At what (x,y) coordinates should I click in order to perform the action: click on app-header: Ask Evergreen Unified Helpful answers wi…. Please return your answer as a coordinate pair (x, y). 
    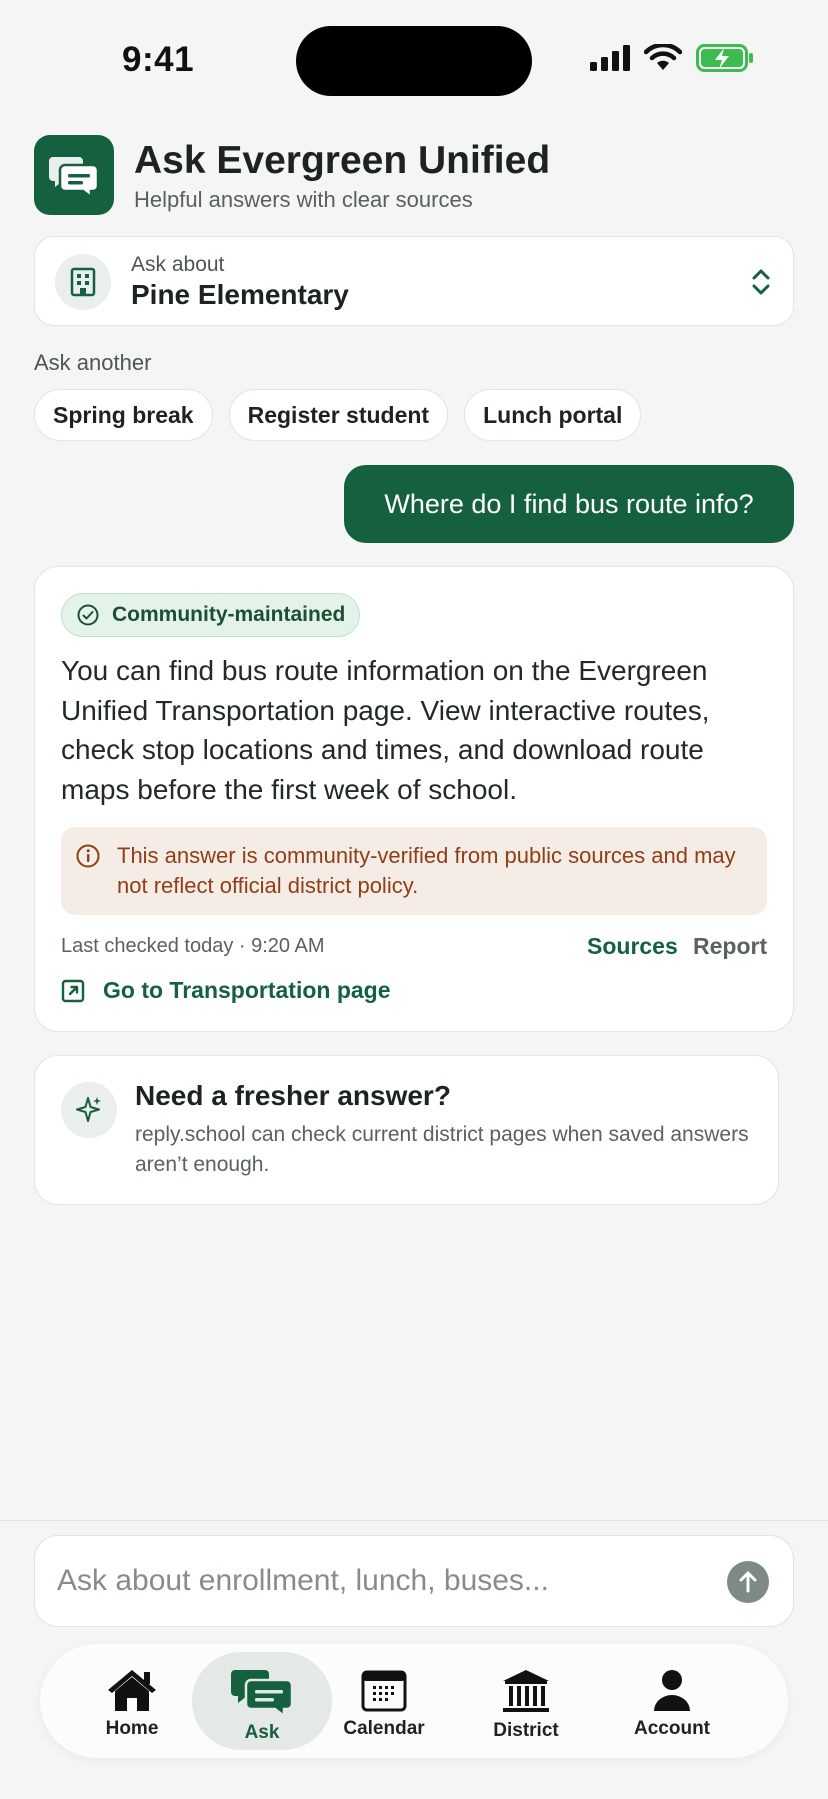
    Looking at the image, I should click on (414, 175).